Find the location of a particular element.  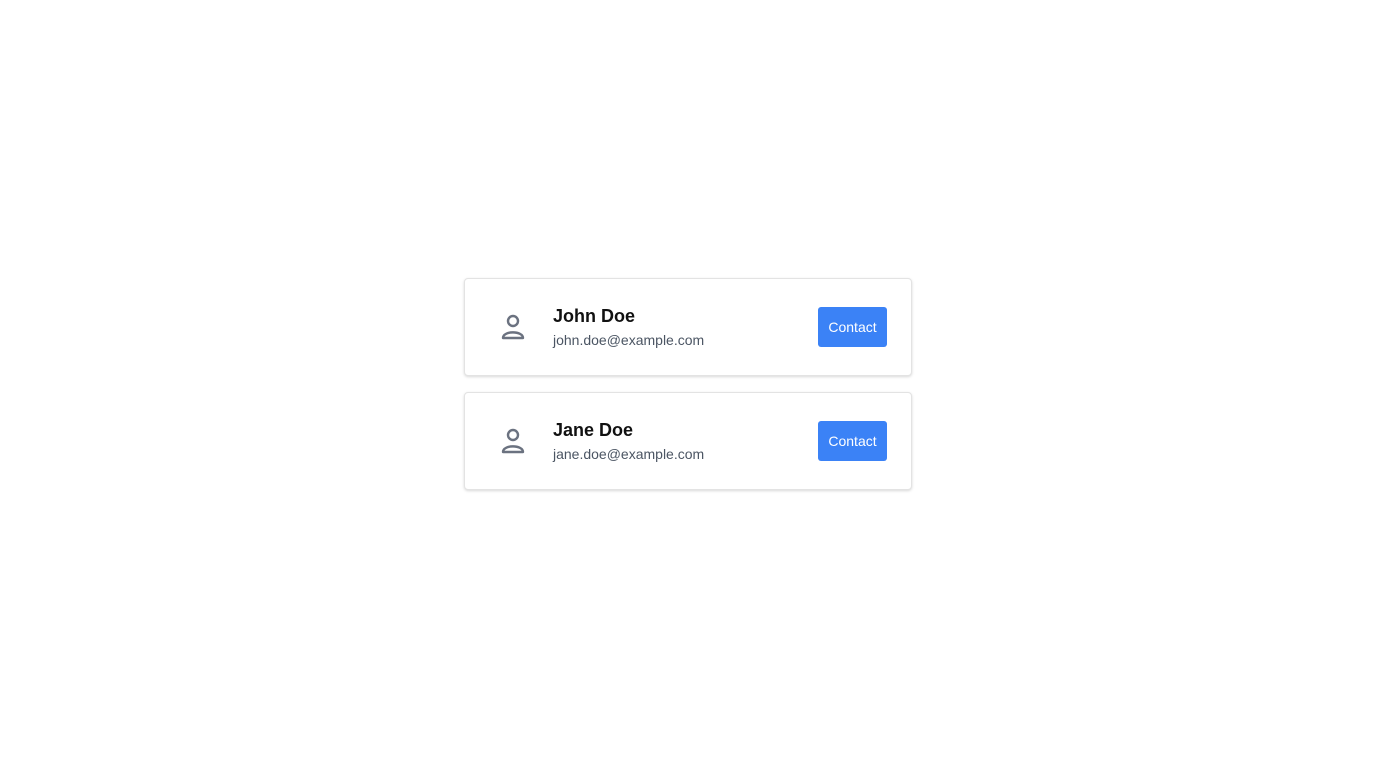

contact-card: John Doe john.doe@example.com Contact is located at coordinates (688, 327).